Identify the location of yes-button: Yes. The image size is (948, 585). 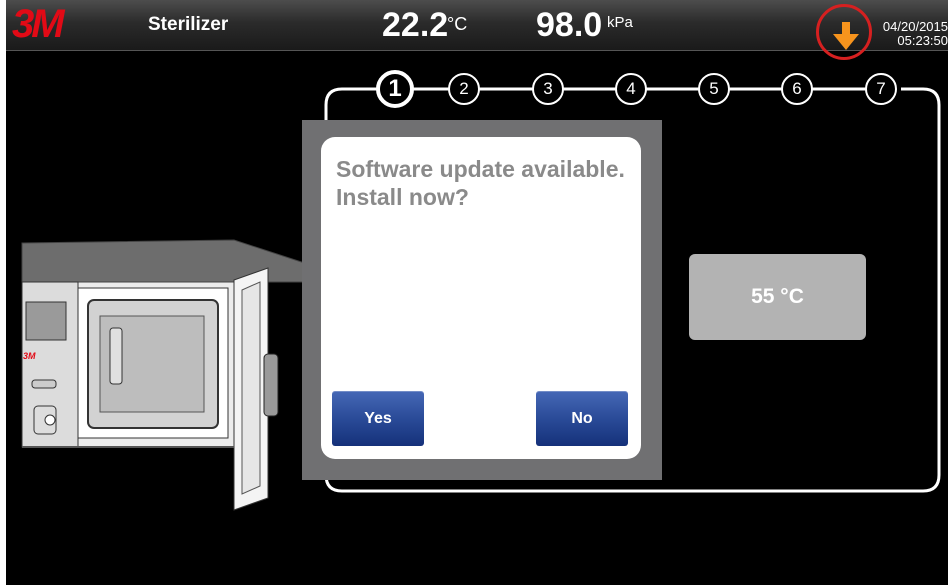
(378, 418).